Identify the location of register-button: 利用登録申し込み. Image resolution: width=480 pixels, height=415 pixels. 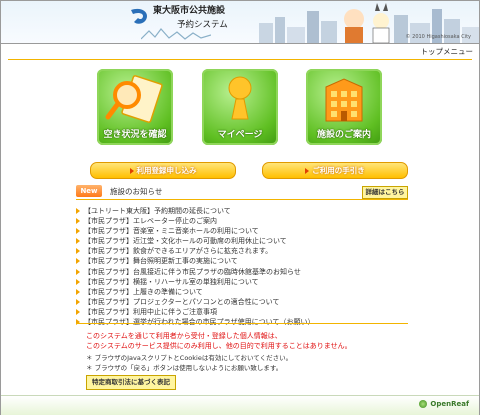
(163, 170).